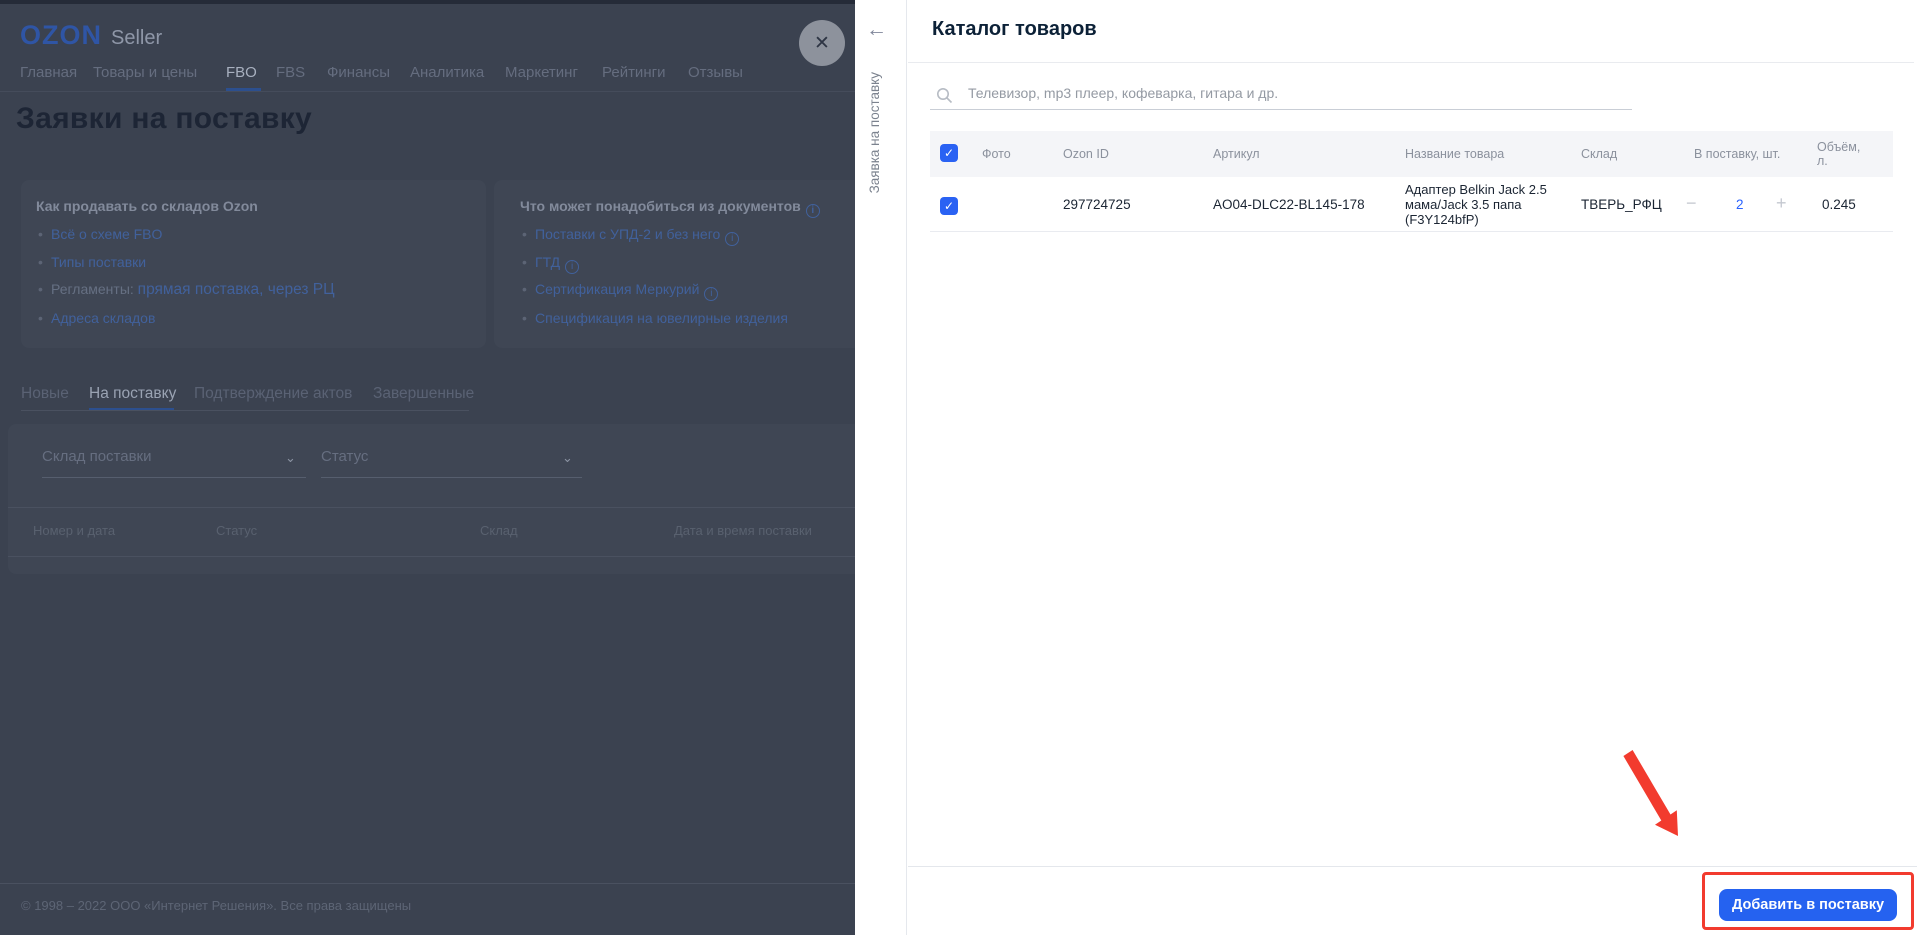 This screenshot has width=1917, height=935. Describe the element at coordinates (1412, 866) in the screenshot. I see `drawer-footer-divider` at that location.